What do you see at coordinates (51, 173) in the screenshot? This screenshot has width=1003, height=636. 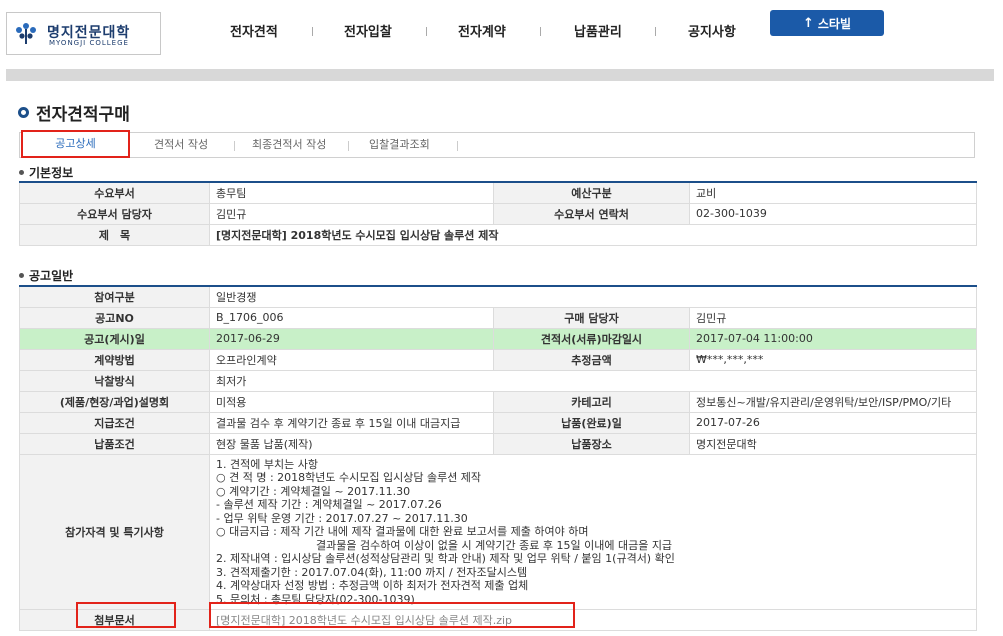 I see `section-basic-info-title: 기본정보` at bounding box center [51, 173].